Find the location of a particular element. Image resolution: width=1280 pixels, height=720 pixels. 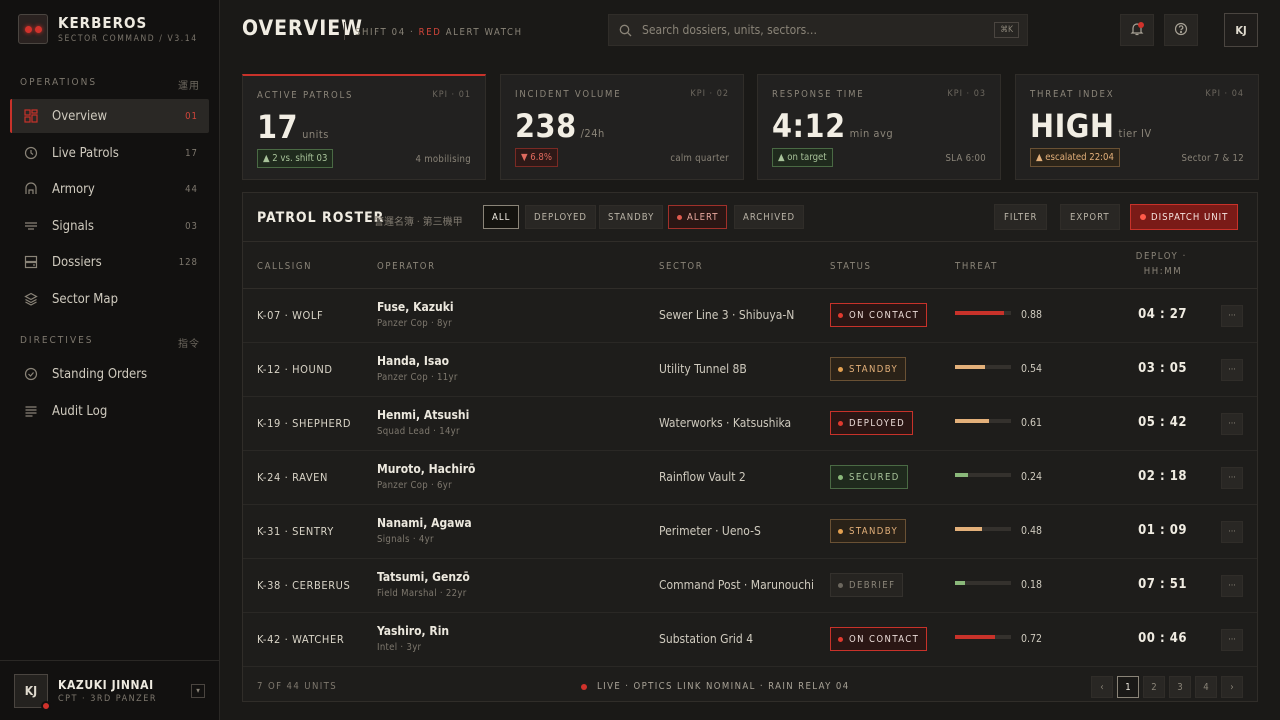

column-operator: OPERATOR is located at coordinates (406, 266).